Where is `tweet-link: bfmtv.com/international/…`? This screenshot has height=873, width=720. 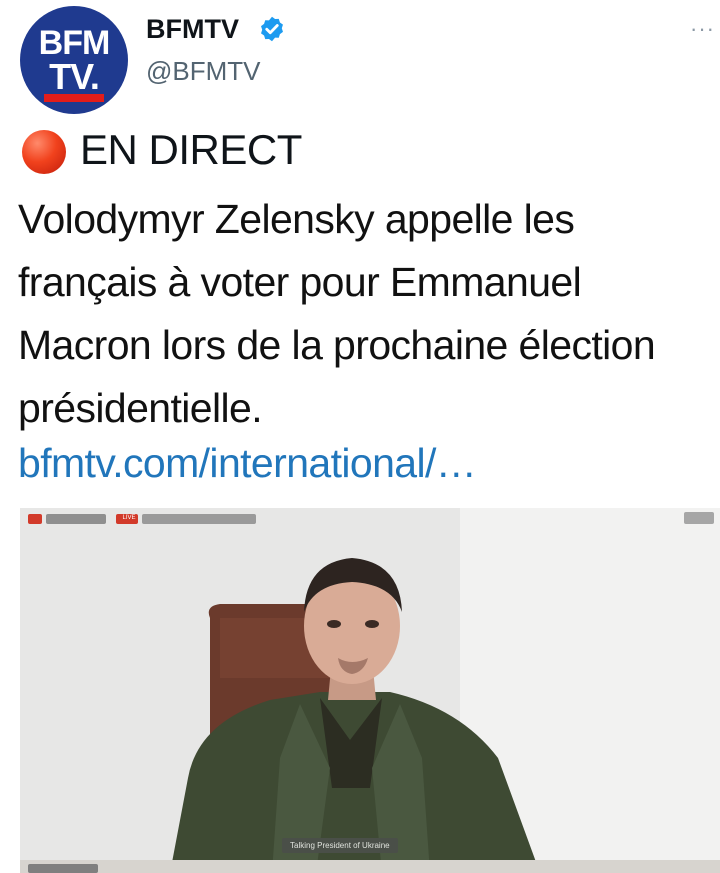 tweet-link: bfmtv.com/international/… is located at coordinates (247, 463).